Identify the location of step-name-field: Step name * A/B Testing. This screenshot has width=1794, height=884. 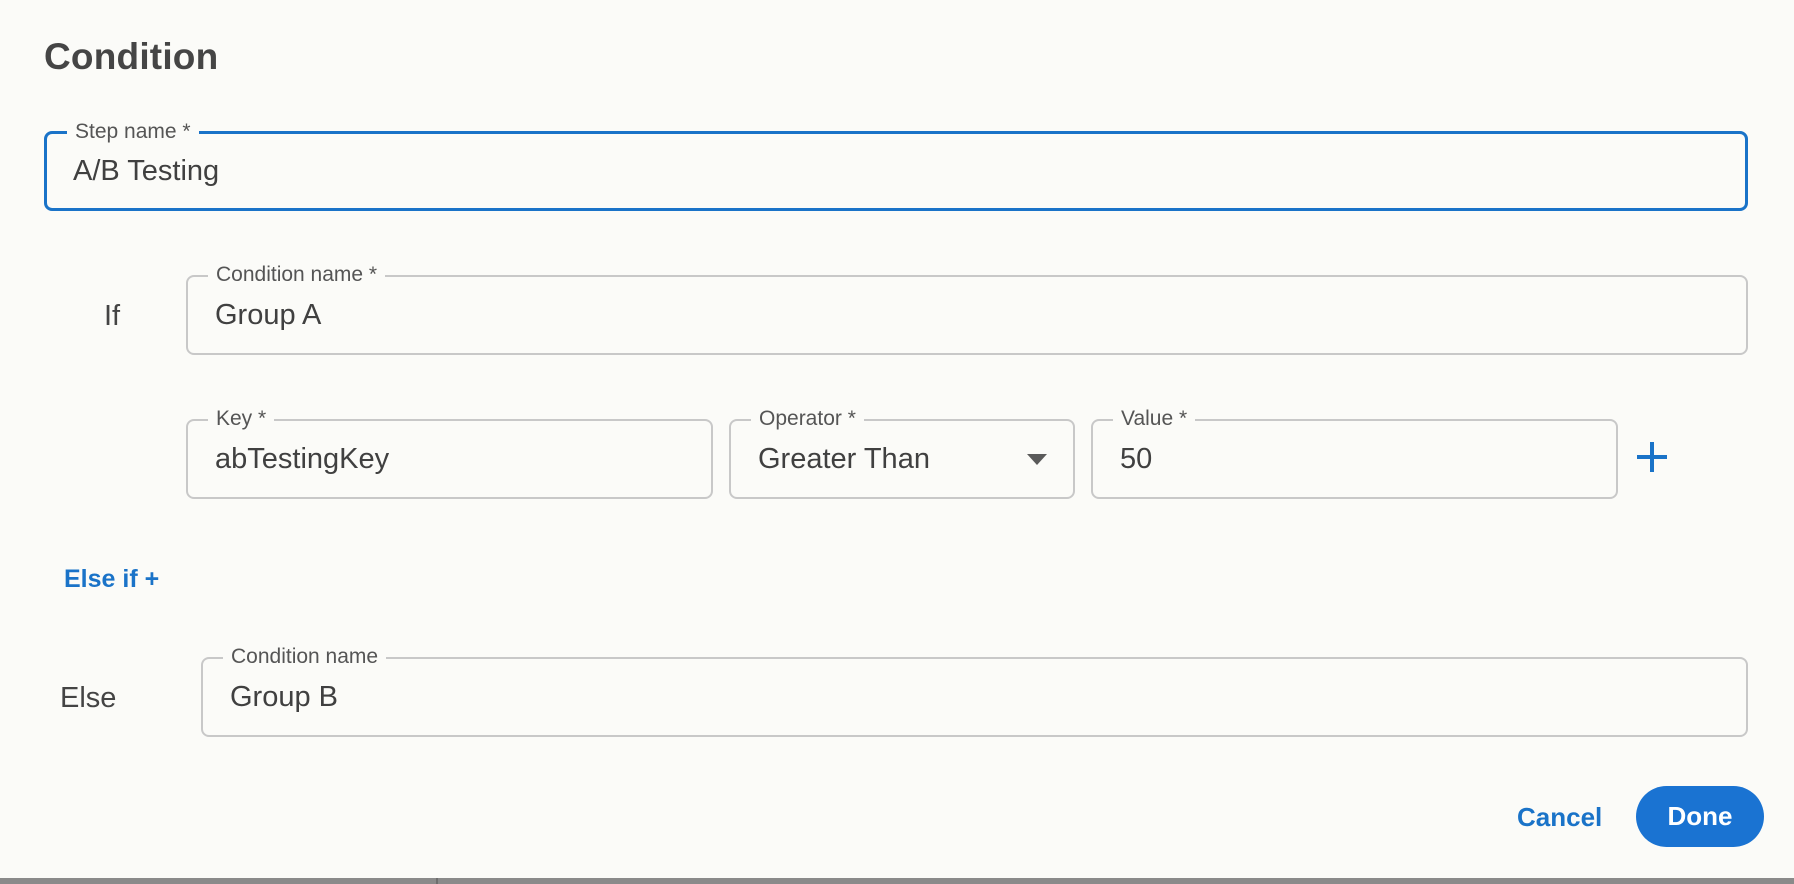
(896, 165).